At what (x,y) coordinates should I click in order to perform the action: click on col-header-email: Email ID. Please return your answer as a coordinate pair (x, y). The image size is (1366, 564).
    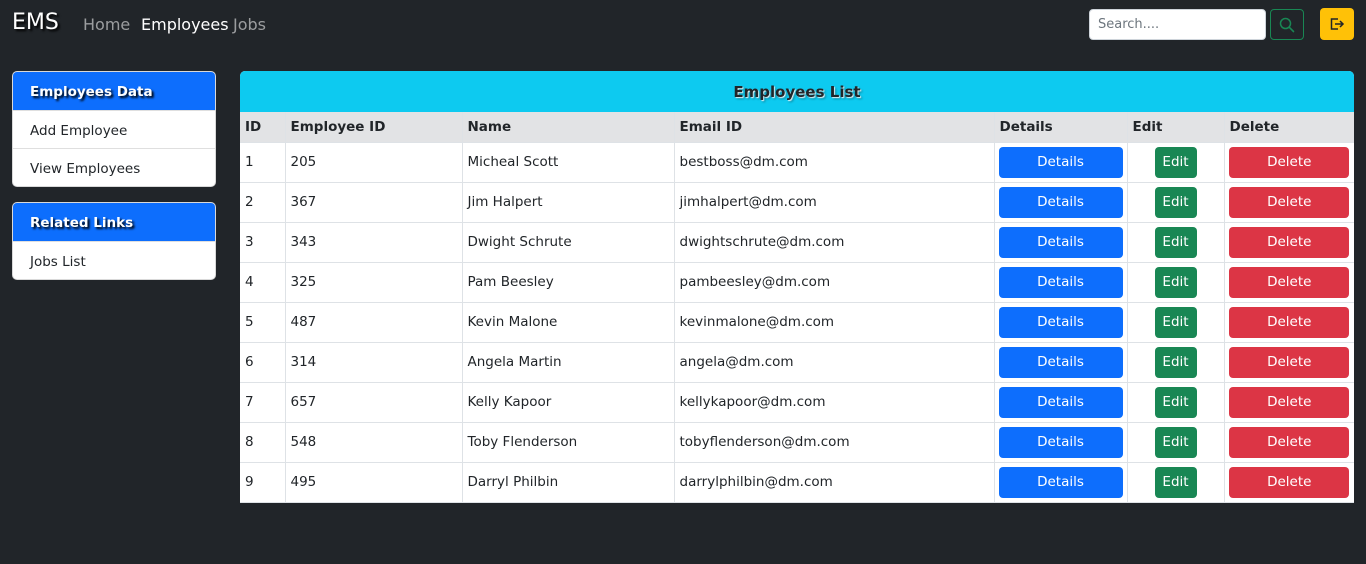
    Looking at the image, I should click on (834, 127).